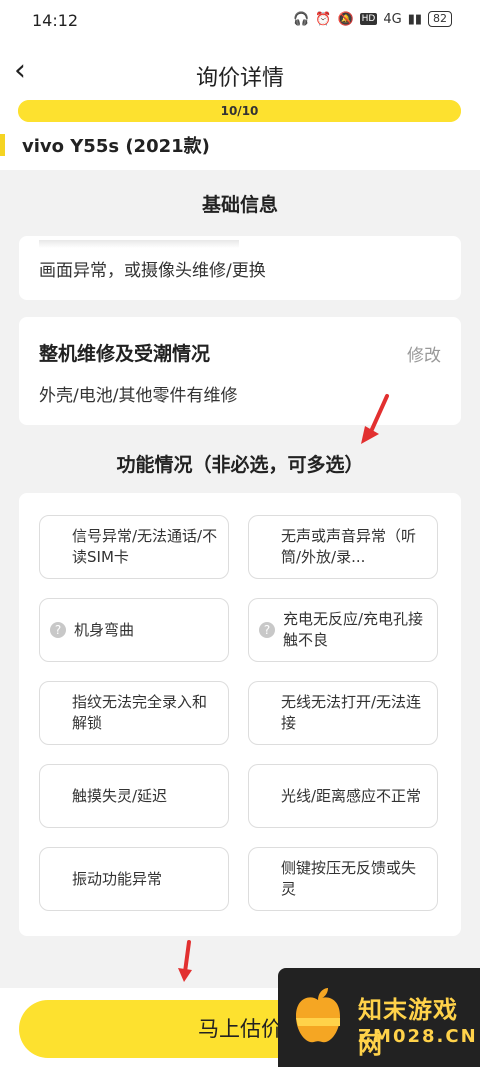 This screenshot has width=480, height=1067. Describe the element at coordinates (440, 19) in the screenshot. I see `battery-icon: 82` at that location.